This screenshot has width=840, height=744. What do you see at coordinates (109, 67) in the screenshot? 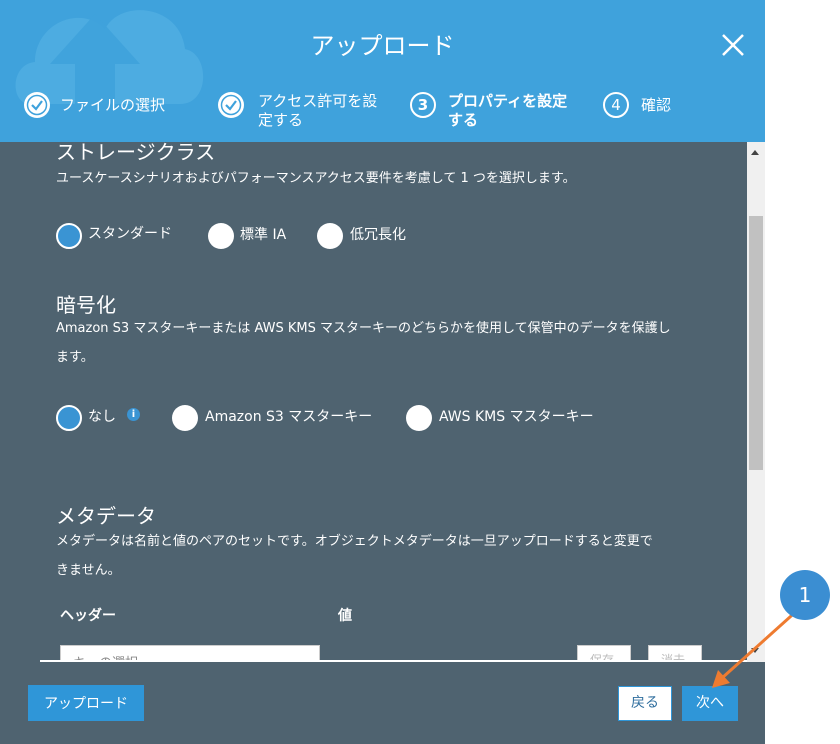
I see `cloud-upload-icon` at bounding box center [109, 67].